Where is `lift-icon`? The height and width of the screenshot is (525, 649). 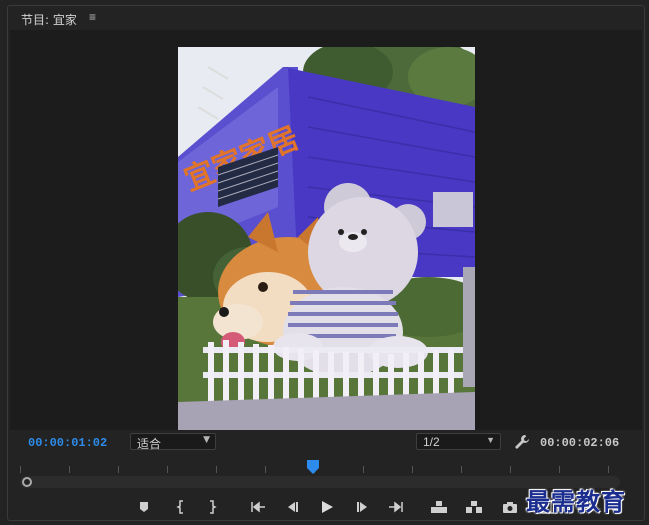 lift-icon is located at coordinates (439, 507).